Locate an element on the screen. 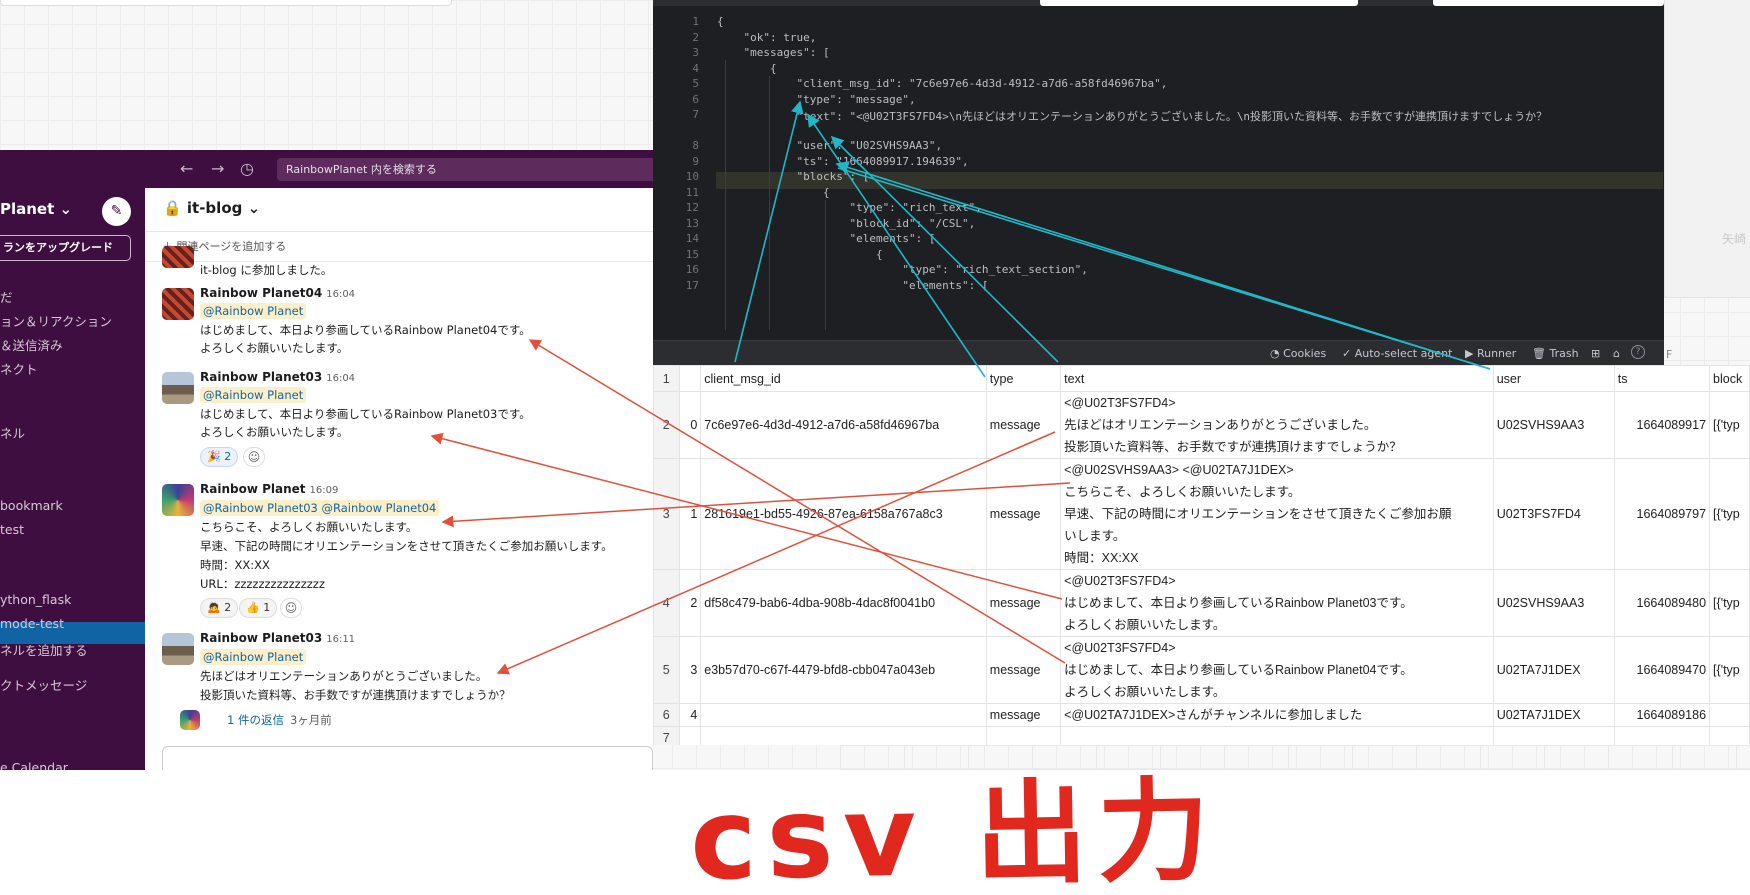 Image resolution: width=1750 pixels, height=895 pixels. code-line: "blocks": [ is located at coordinates (793, 176).